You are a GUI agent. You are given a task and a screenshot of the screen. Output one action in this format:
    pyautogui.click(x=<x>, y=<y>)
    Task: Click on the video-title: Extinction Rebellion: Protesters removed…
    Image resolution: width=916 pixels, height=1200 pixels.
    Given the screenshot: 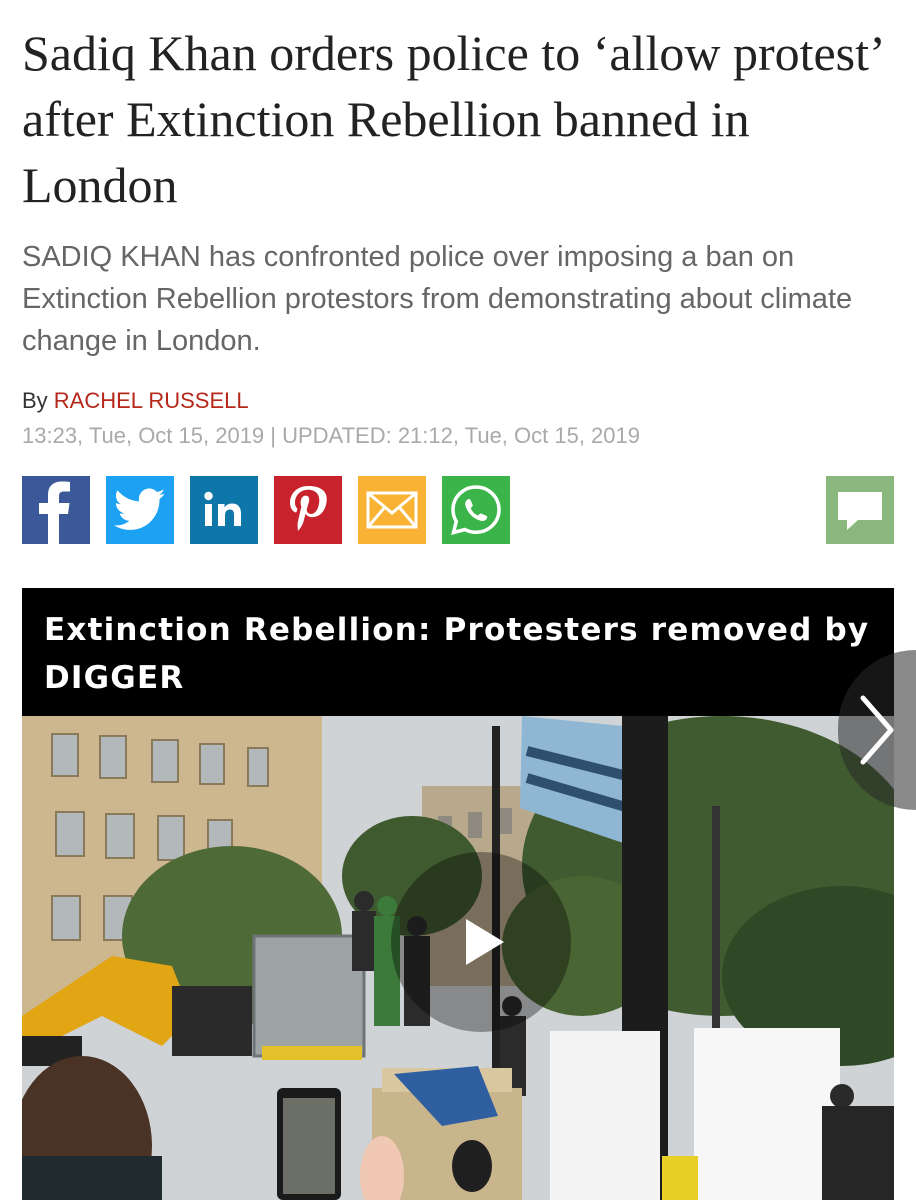 What is the action you would take?
    pyautogui.click(x=458, y=652)
    